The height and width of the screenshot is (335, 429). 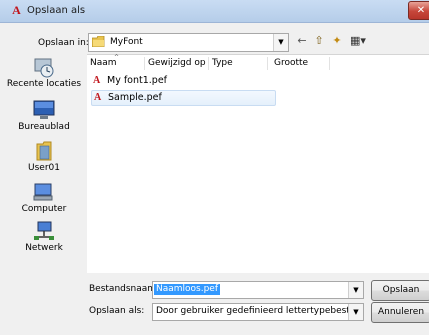 I want to click on filename-value: Naamloos.pef, so click(x=187, y=289).